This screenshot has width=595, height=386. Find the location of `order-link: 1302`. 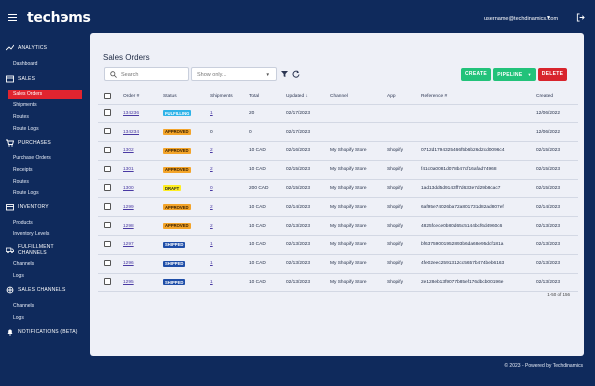

order-link: 1302 is located at coordinates (128, 150).